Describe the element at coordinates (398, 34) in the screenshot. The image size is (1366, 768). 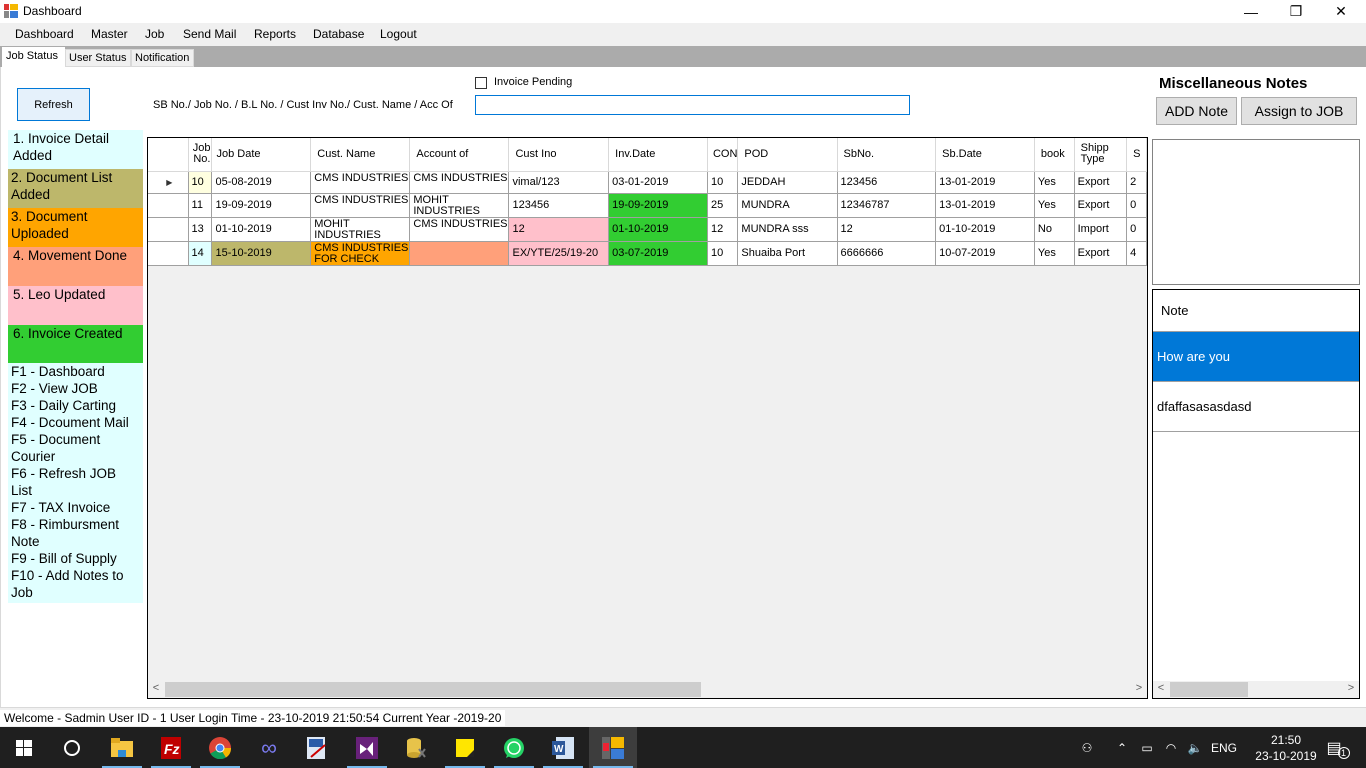
I see `menu-logout: Logout` at that location.